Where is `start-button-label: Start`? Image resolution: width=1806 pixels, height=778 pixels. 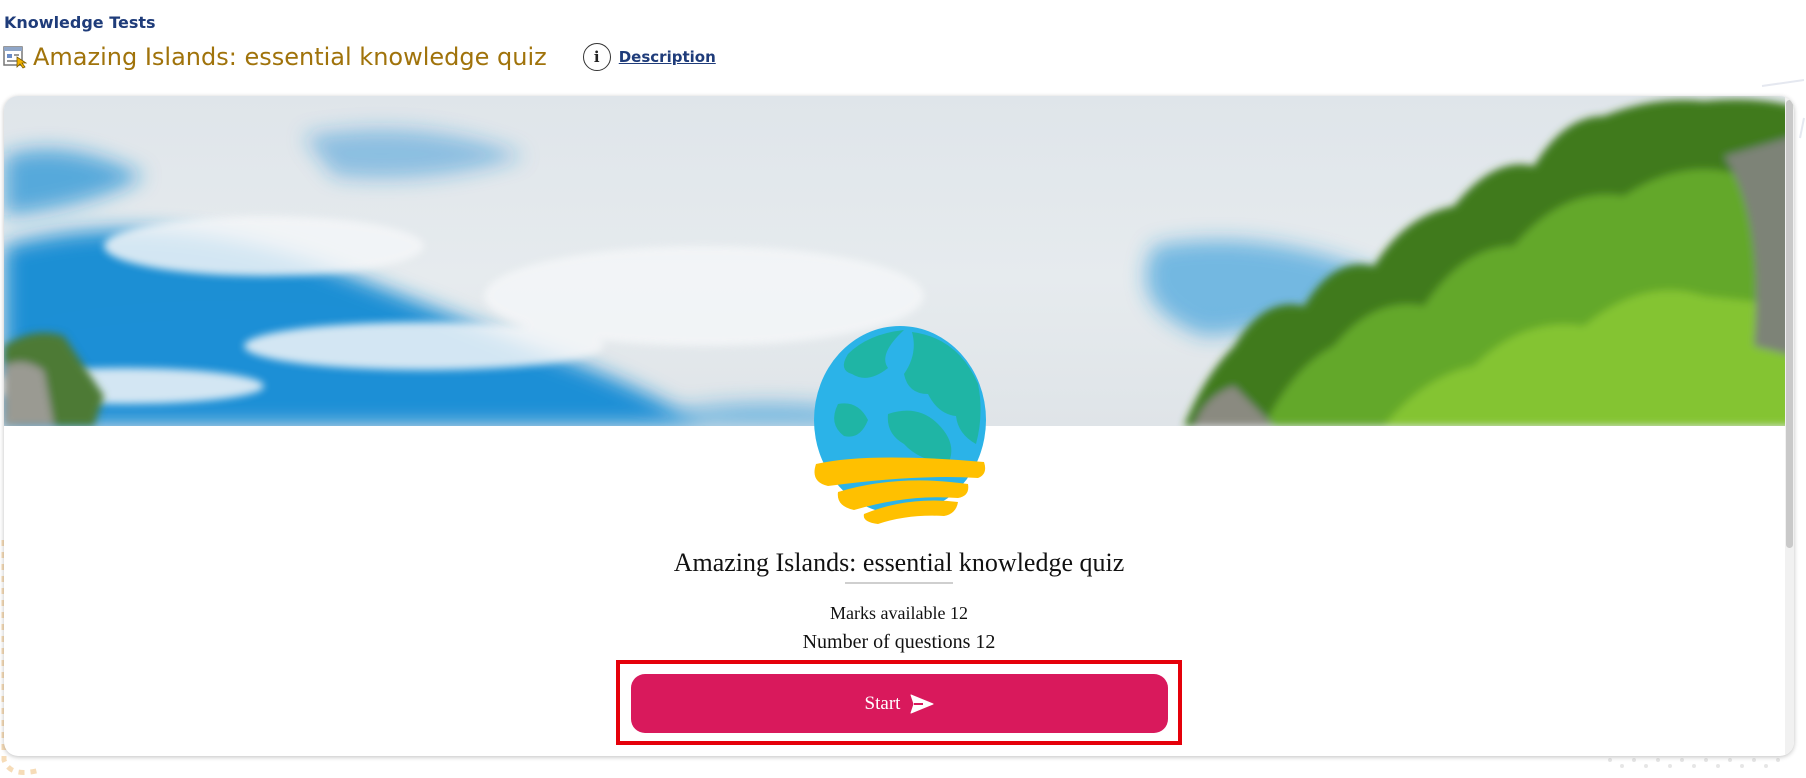
start-button-label: Start is located at coordinates (882, 703).